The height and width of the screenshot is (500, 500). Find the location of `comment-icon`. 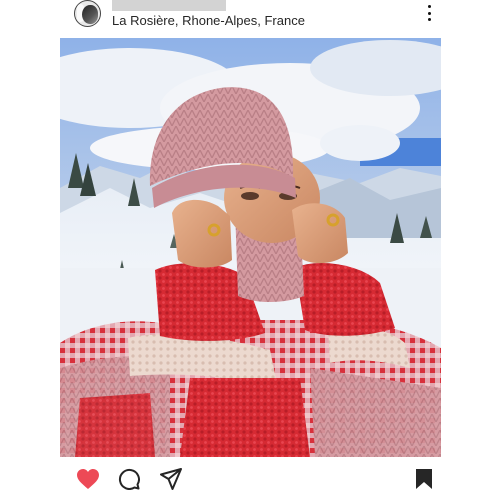

comment-icon is located at coordinates (129, 479).